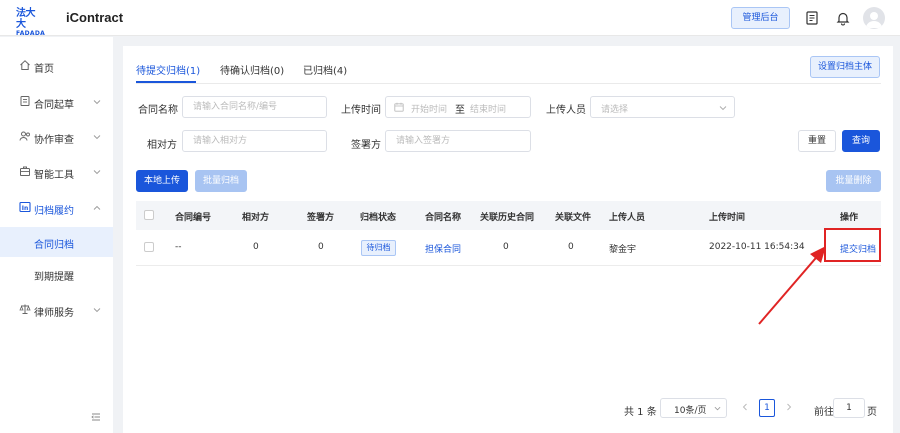 The height and width of the screenshot is (433, 900). Describe the element at coordinates (443, 248) in the screenshot. I see `contract-name-link: 担保合同` at that location.